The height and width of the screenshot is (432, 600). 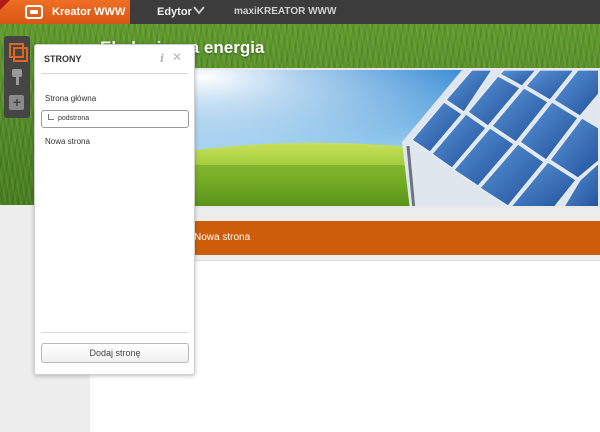 I want to click on pages-icon, so click(x=18, y=52).